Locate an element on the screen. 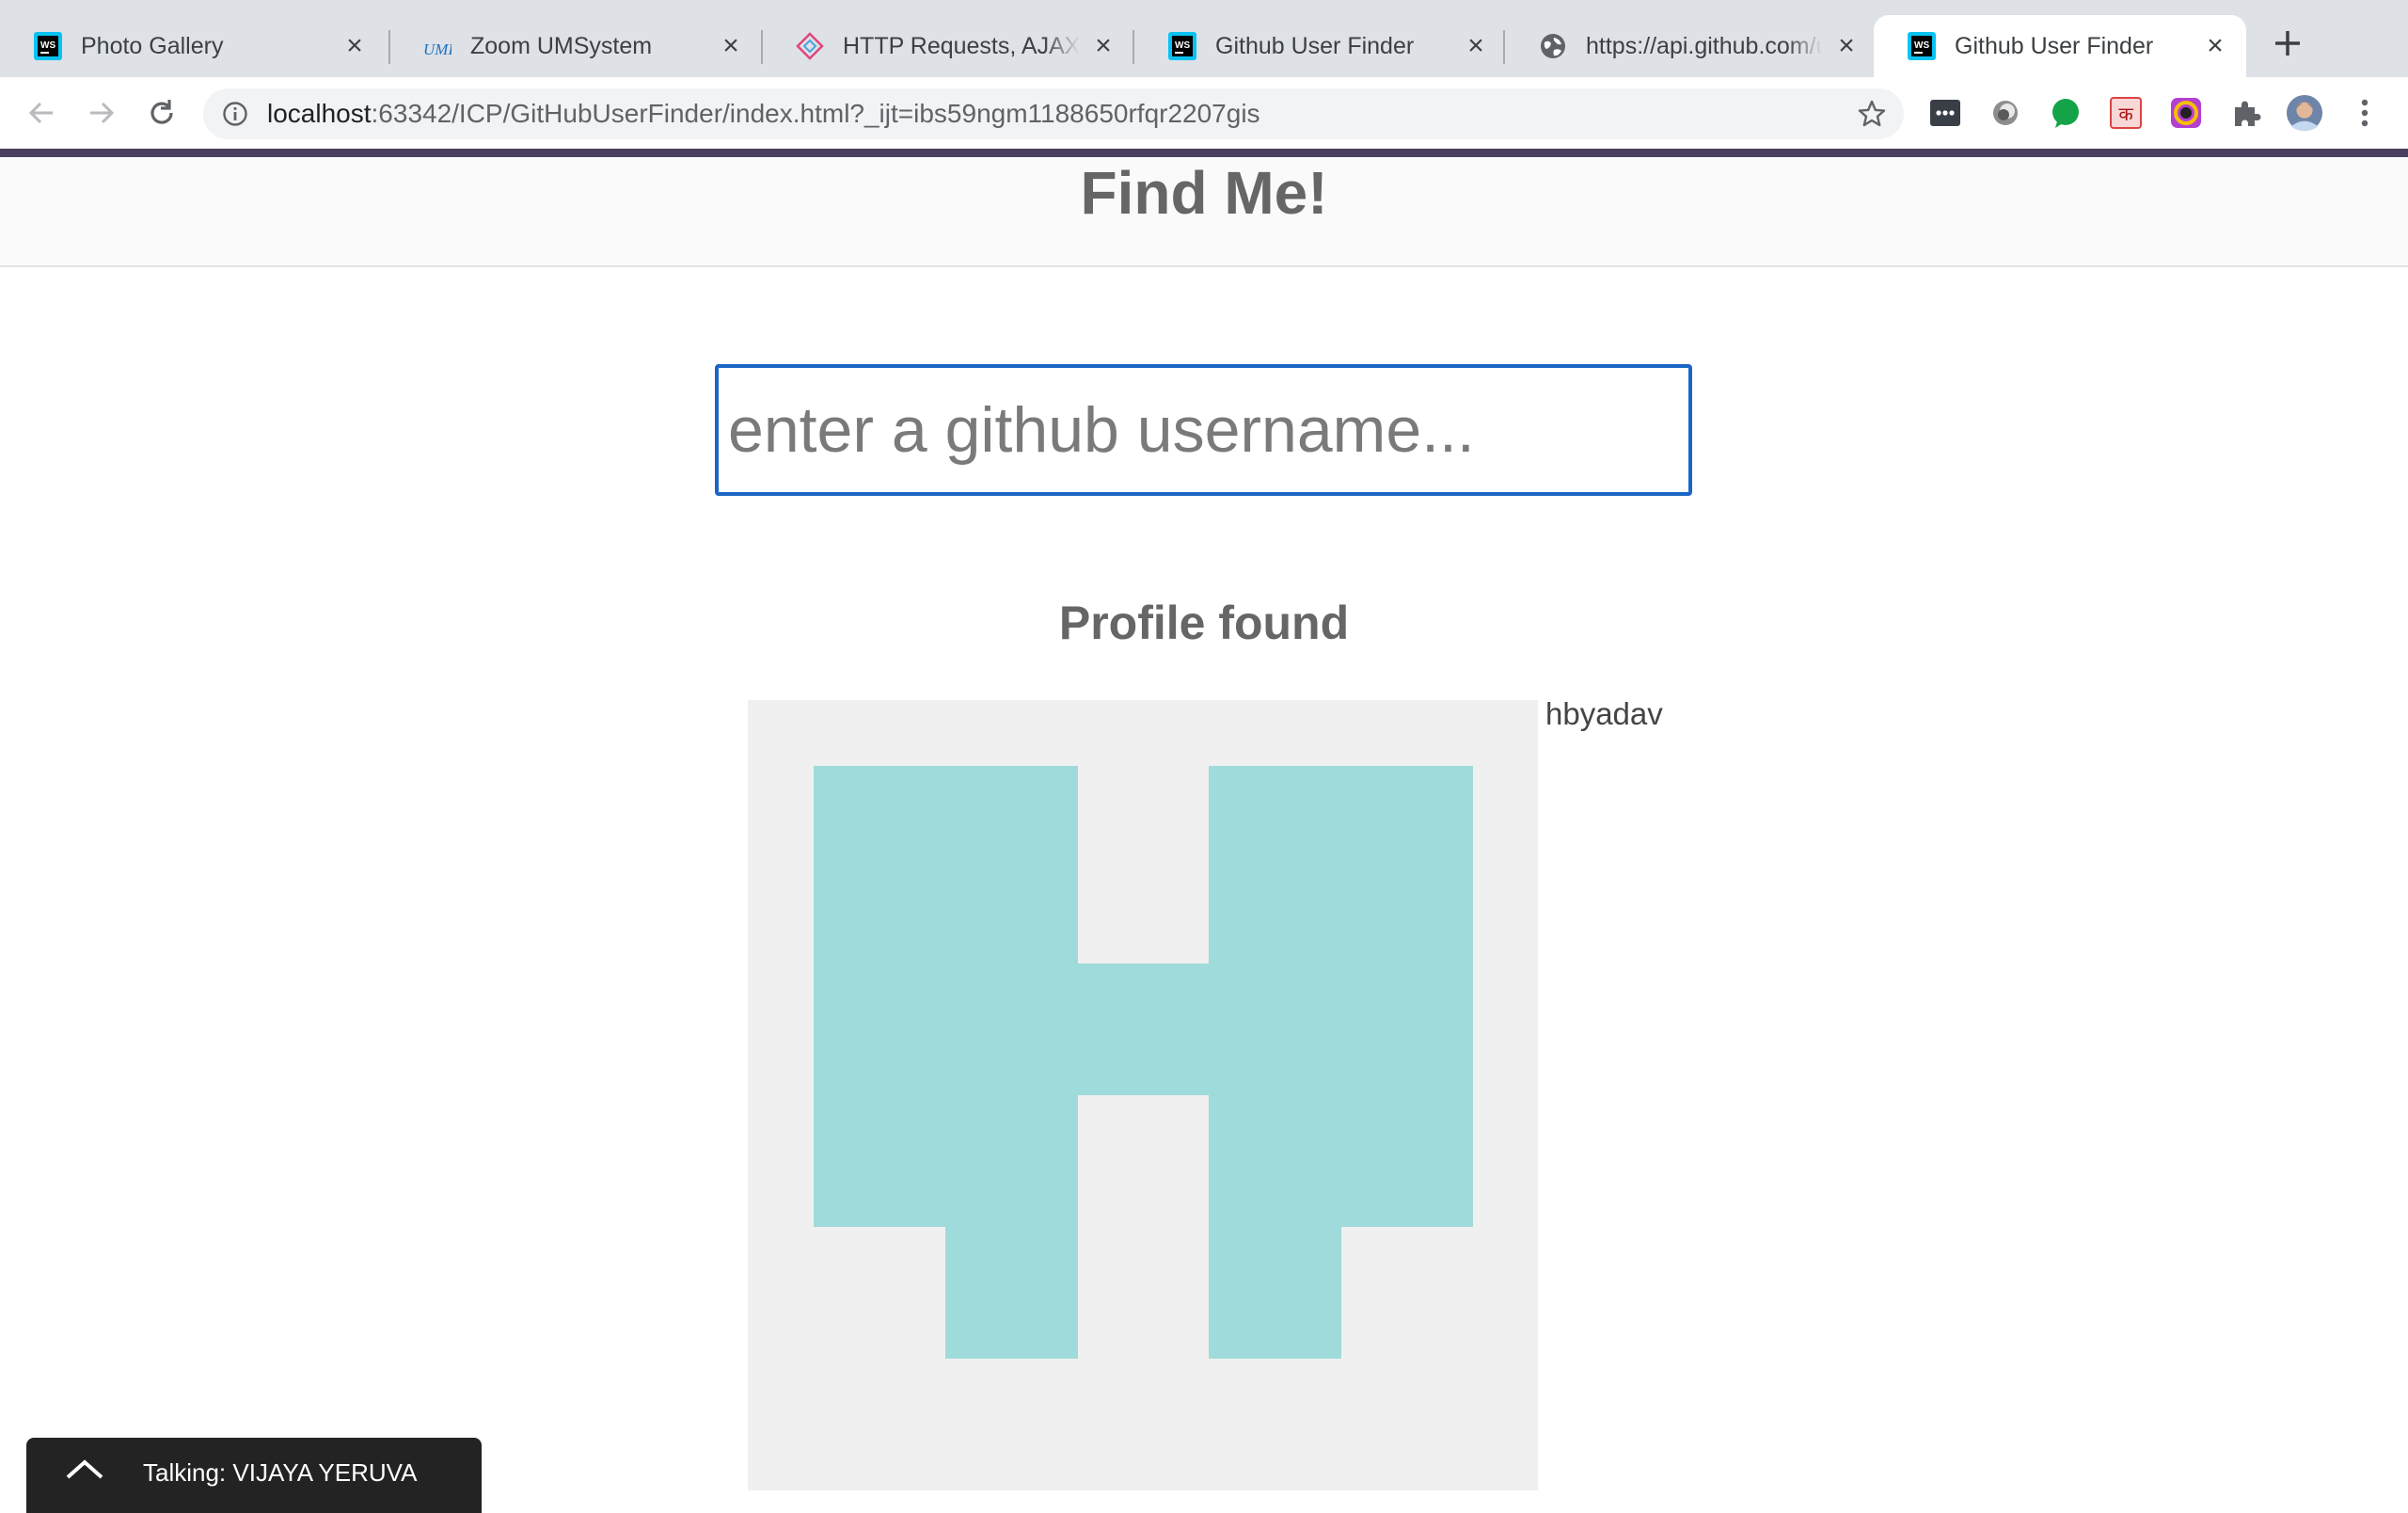  arrow-right-icon is located at coordinates (103, 113).